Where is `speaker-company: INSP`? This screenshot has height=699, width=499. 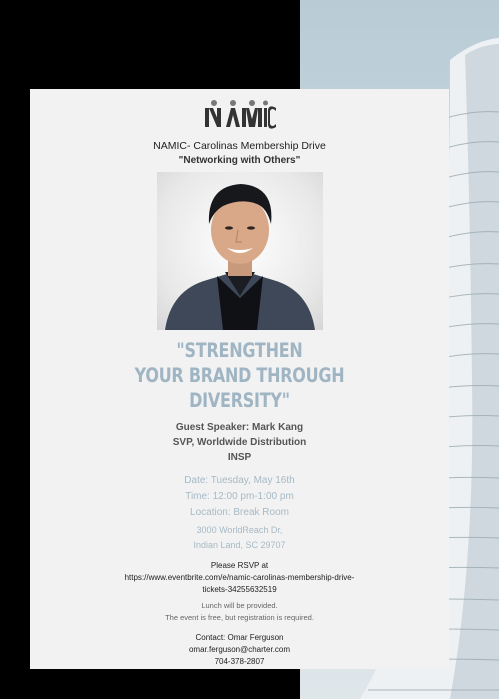
speaker-company: INSP is located at coordinates (239, 457).